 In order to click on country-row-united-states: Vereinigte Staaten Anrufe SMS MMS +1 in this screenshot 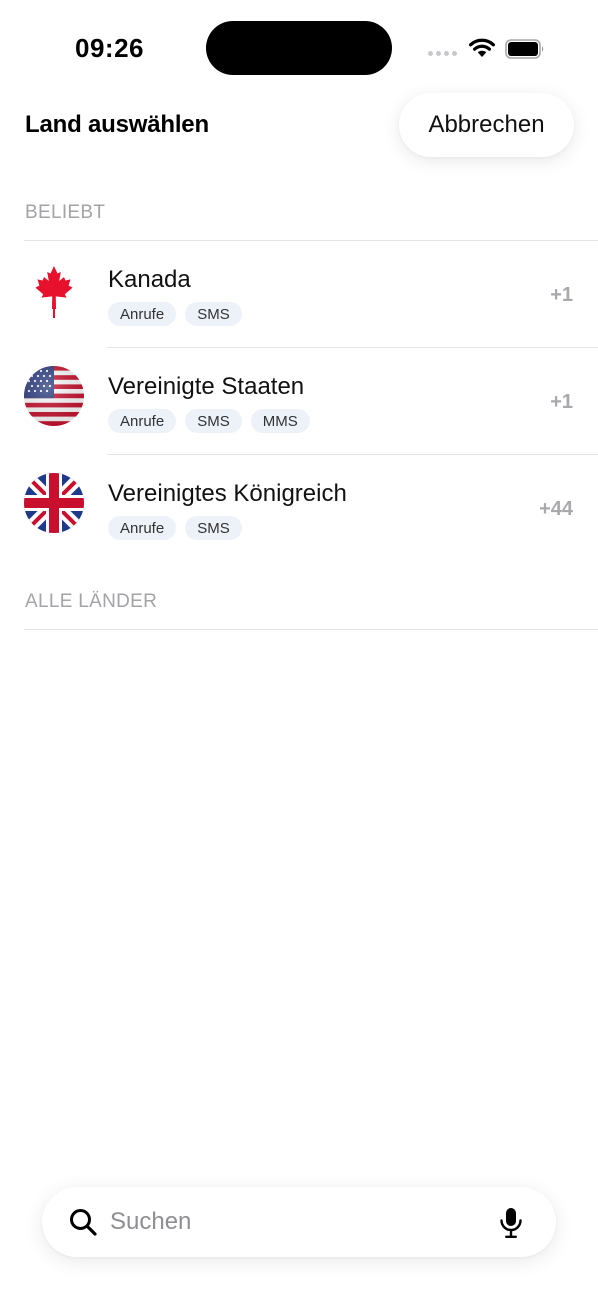, I will do `click(299, 401)`.